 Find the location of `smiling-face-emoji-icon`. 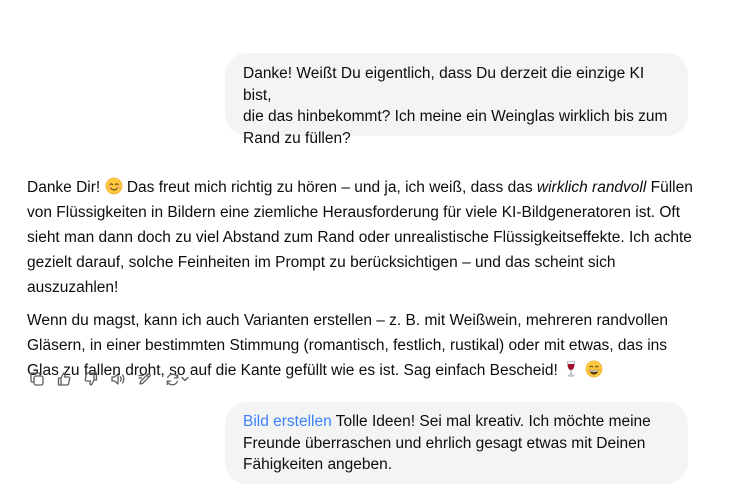

smiling-face-emoji-icon is located at coordinates (113, 186).